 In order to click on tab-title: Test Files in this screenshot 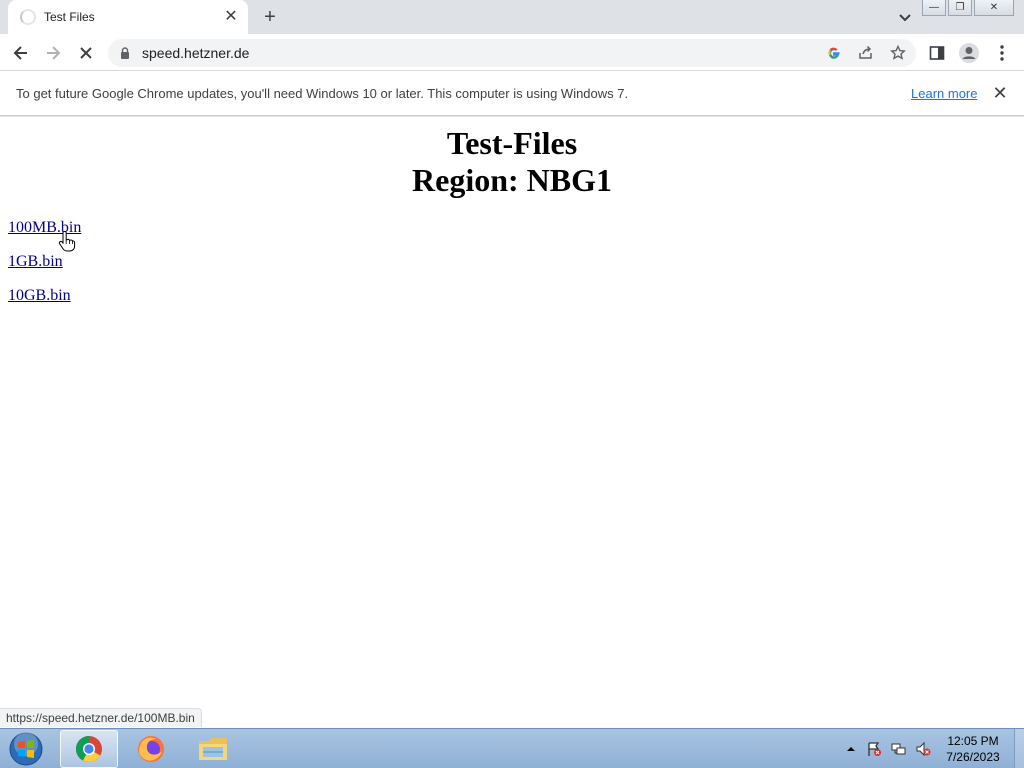, I will do `click(69, 17)`.